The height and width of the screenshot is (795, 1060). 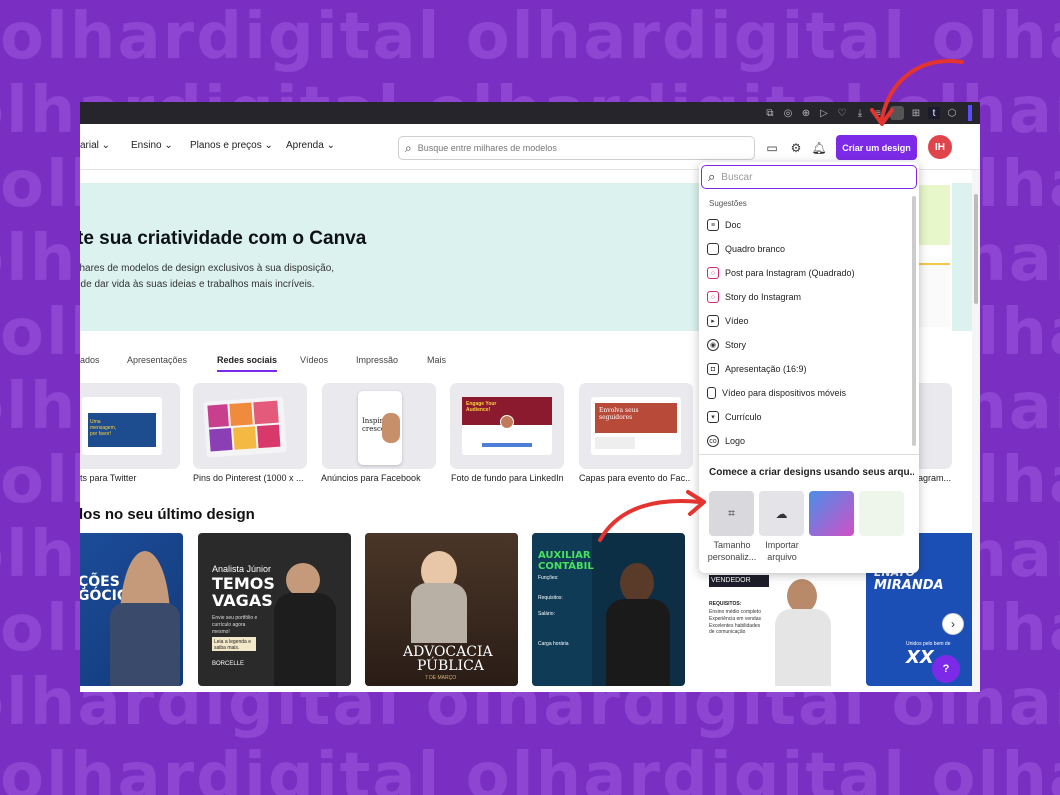 I want to click on nav-item-ensino: Ensino ⌄, so click(x=152, y=145).